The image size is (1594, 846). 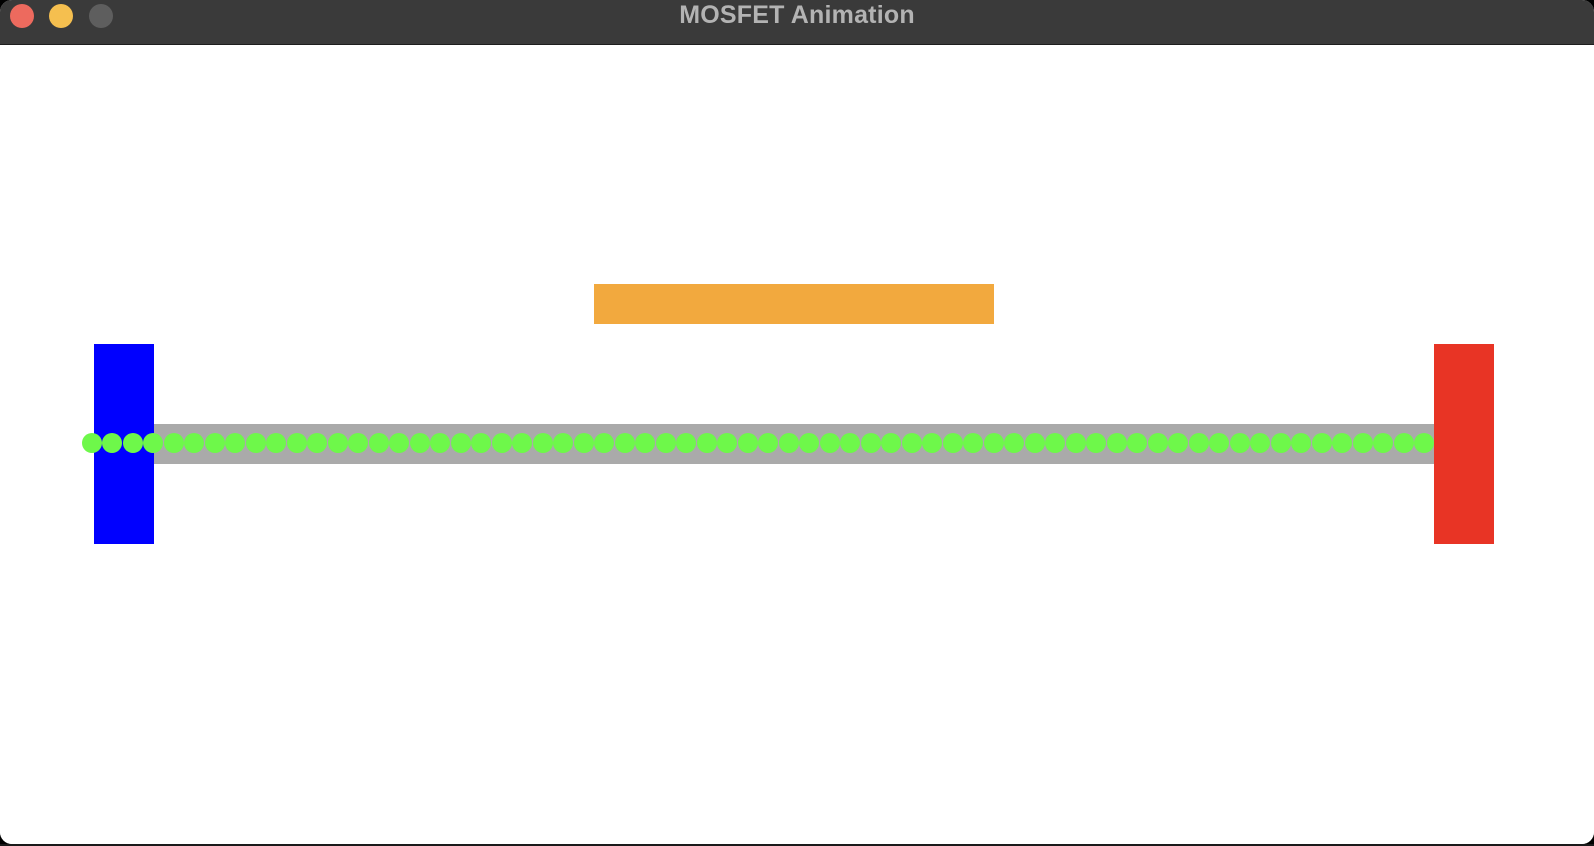 What do you see at coordinates (1464, 444) in the screenshot?
I see `drain-terminal` at bounding box center [1464, 444].